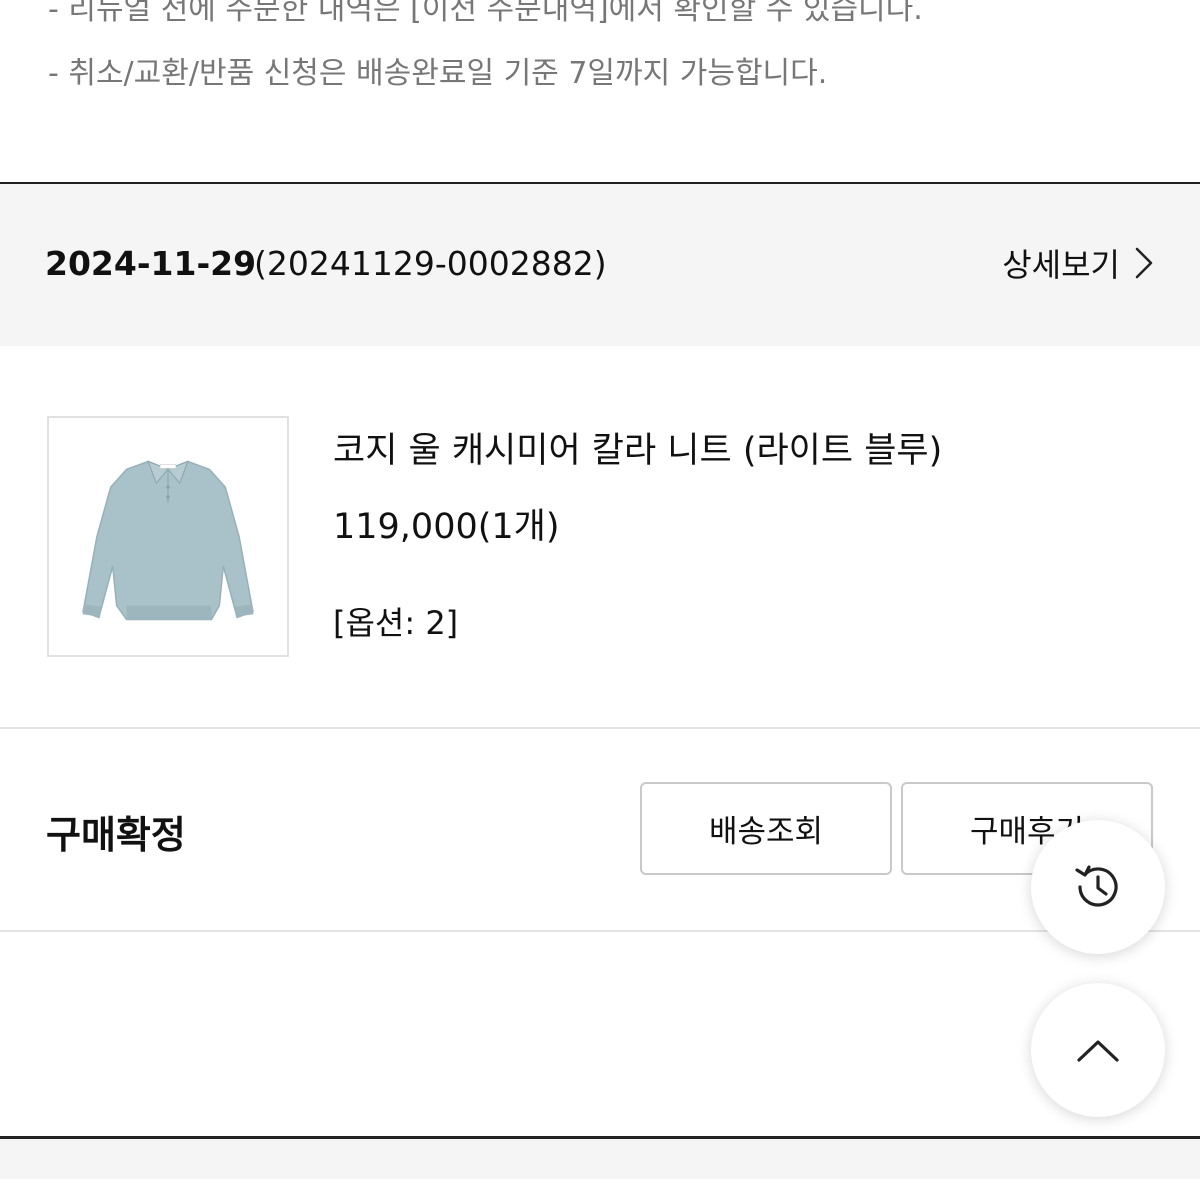 This screenshot has width=1200, height=1179. What do you see at coordinates (485, 13) in the screenshot?
I see `notice-renewal: - 리뉴얼 전에 주문한 내역은 [이전 주문내역]에서 확인할 수 있습니다.` at bounding box center [485, 13].